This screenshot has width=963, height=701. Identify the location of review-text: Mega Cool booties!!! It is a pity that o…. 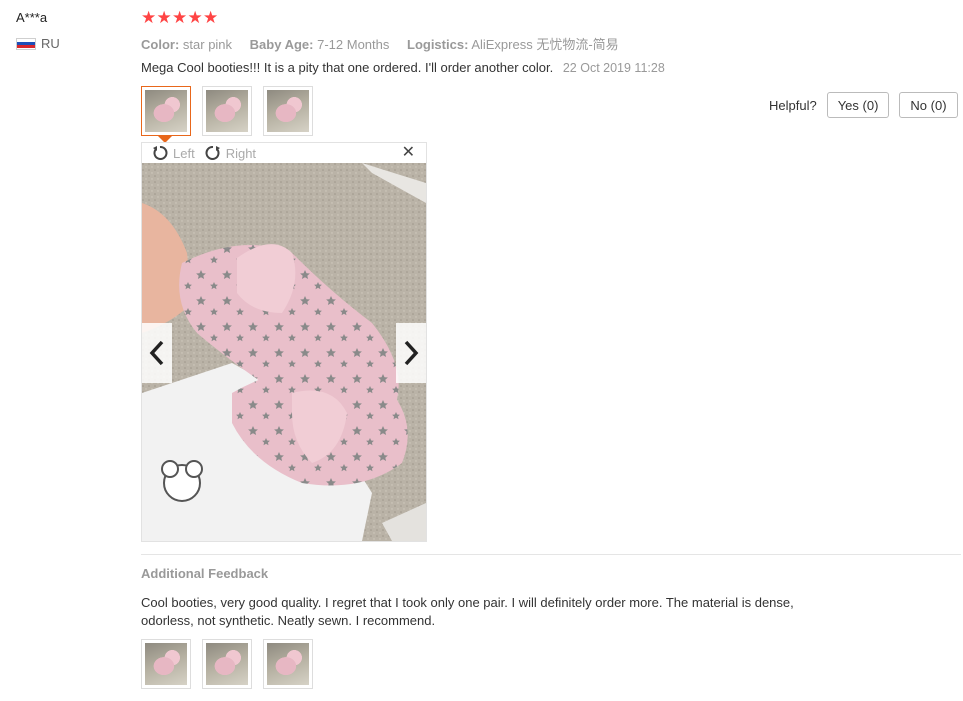
(347, 67).